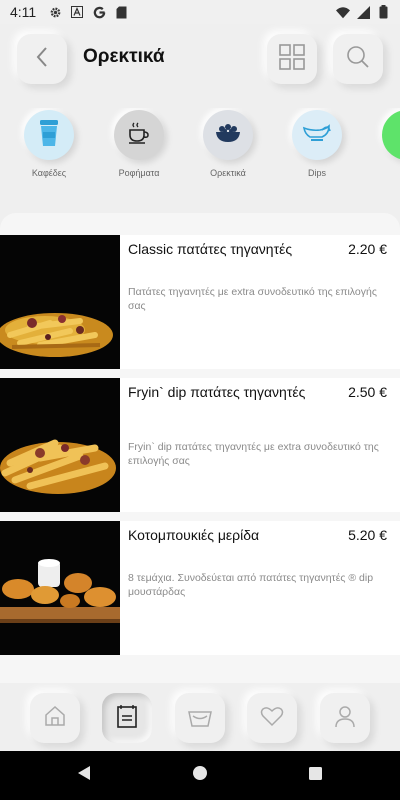 The height and width of the screenshot is (800, 400). What do you see at coordinates (77, 12) in the screenshot?
I see `a-icon` at bounding box center [77, 12].